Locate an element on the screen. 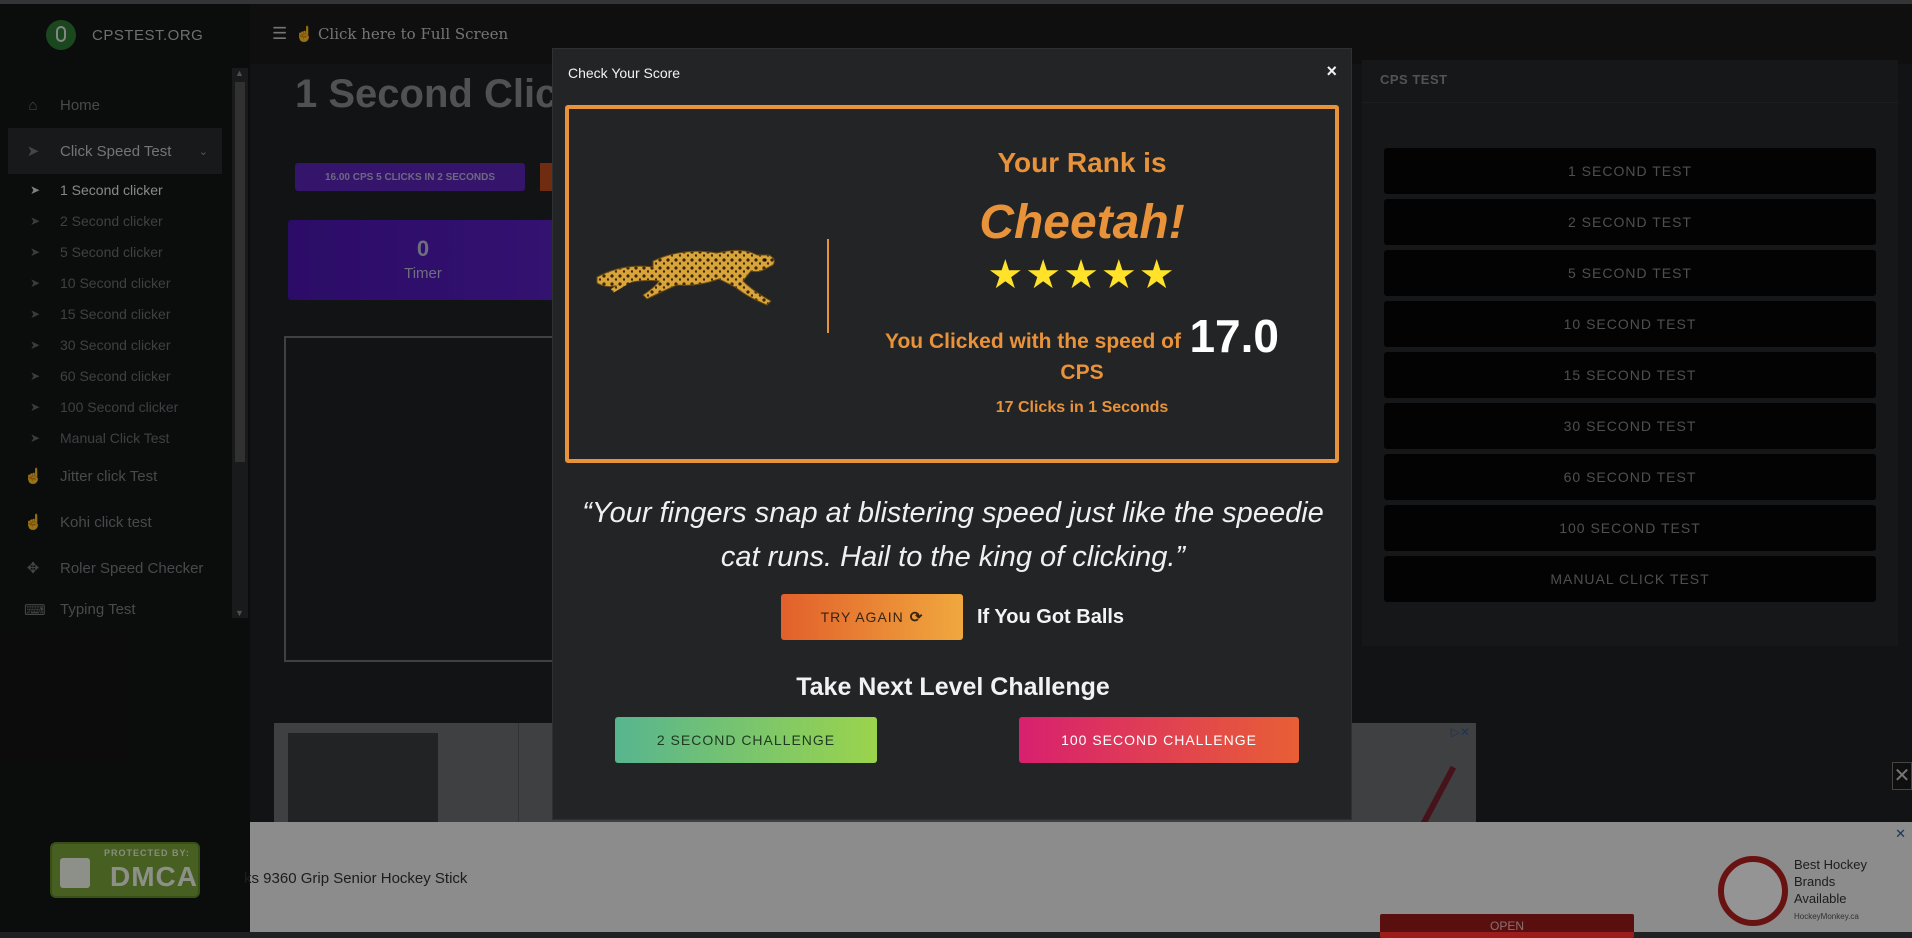 The height and width of the screenshot is (938, 1912). try-again-button: TRY AGAIN ⟳ is located at coordinates (872, 617).